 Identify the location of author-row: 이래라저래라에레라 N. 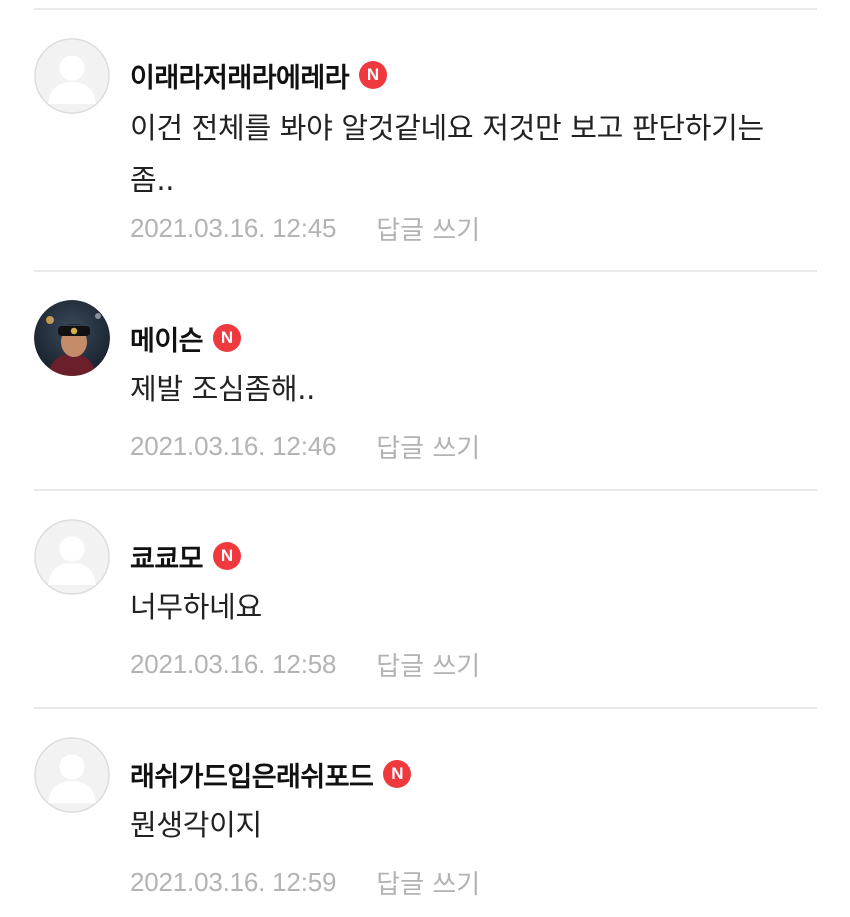
(259, 75).